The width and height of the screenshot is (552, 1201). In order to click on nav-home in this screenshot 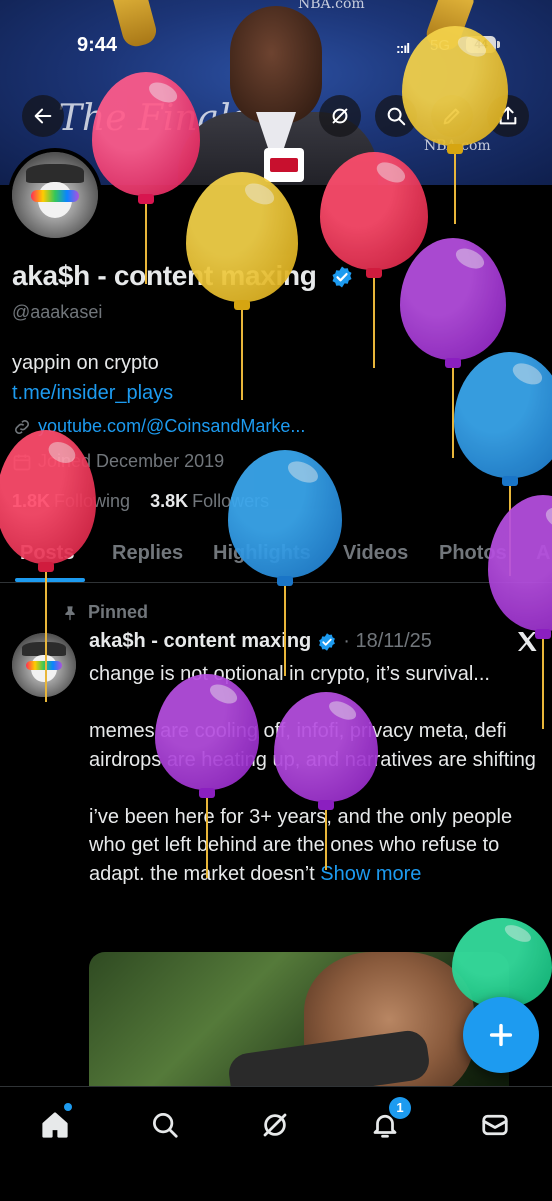, I will do `click(55, 1125)`.